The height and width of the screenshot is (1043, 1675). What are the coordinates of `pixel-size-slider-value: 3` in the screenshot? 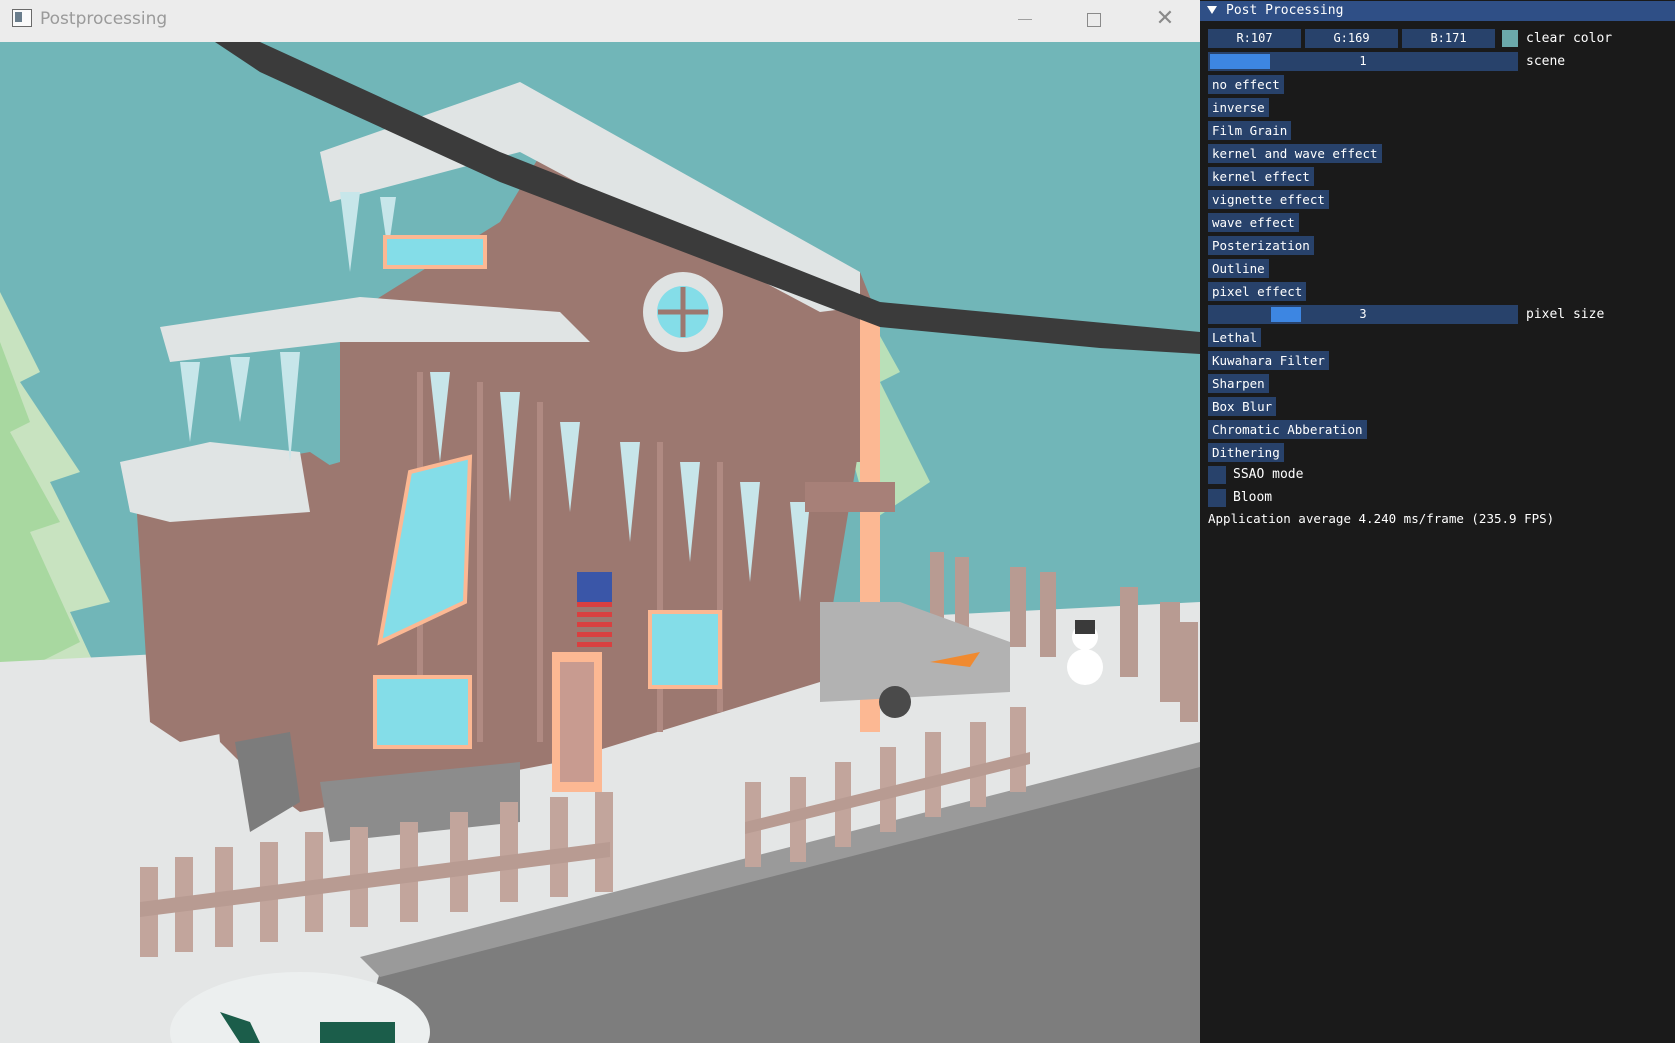 It's located at (1363, 314).